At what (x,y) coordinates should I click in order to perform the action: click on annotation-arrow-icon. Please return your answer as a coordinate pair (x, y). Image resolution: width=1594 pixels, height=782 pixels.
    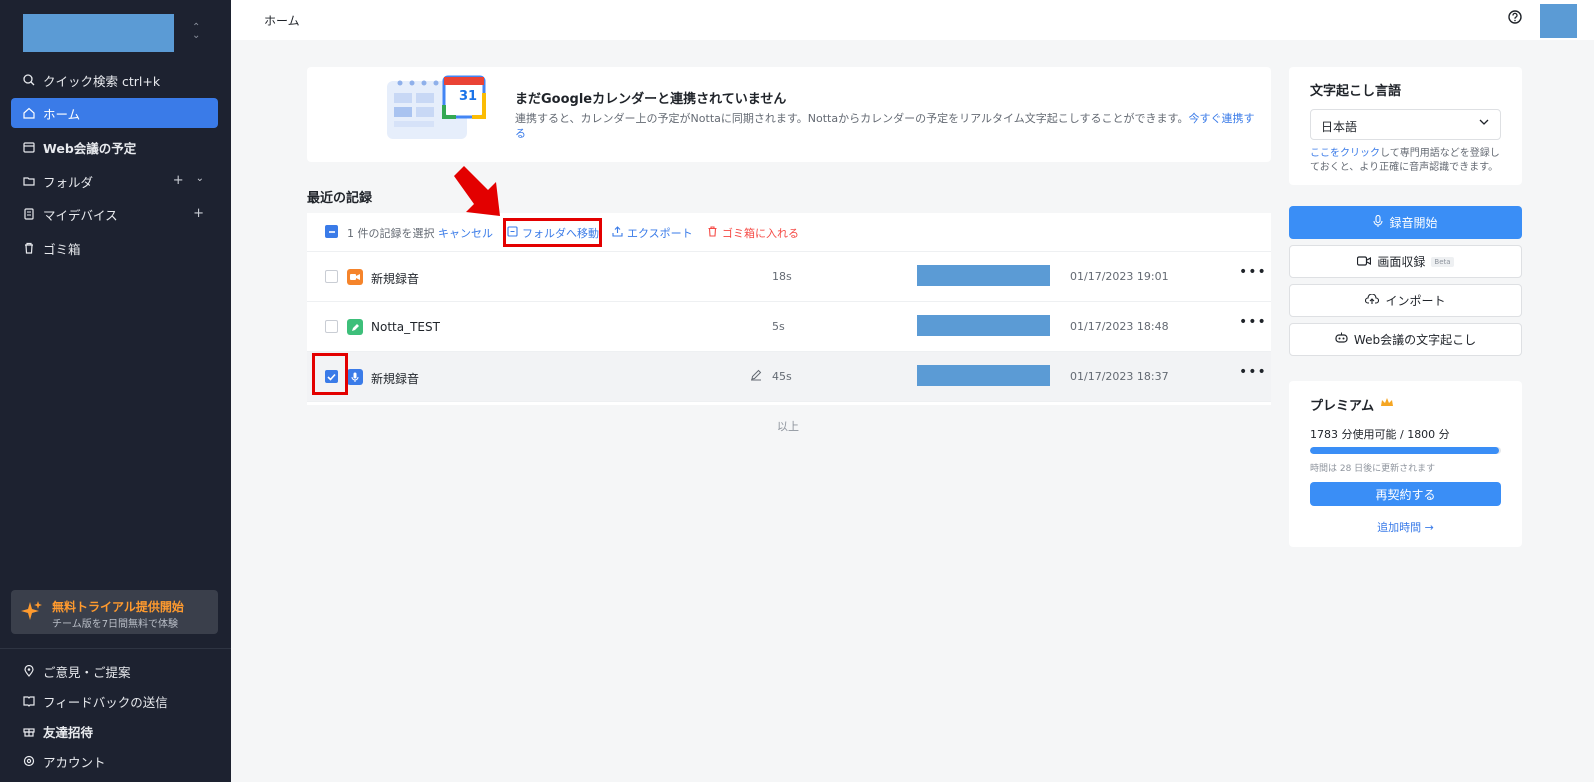
    Looking at the image, I should click on (480, 192).